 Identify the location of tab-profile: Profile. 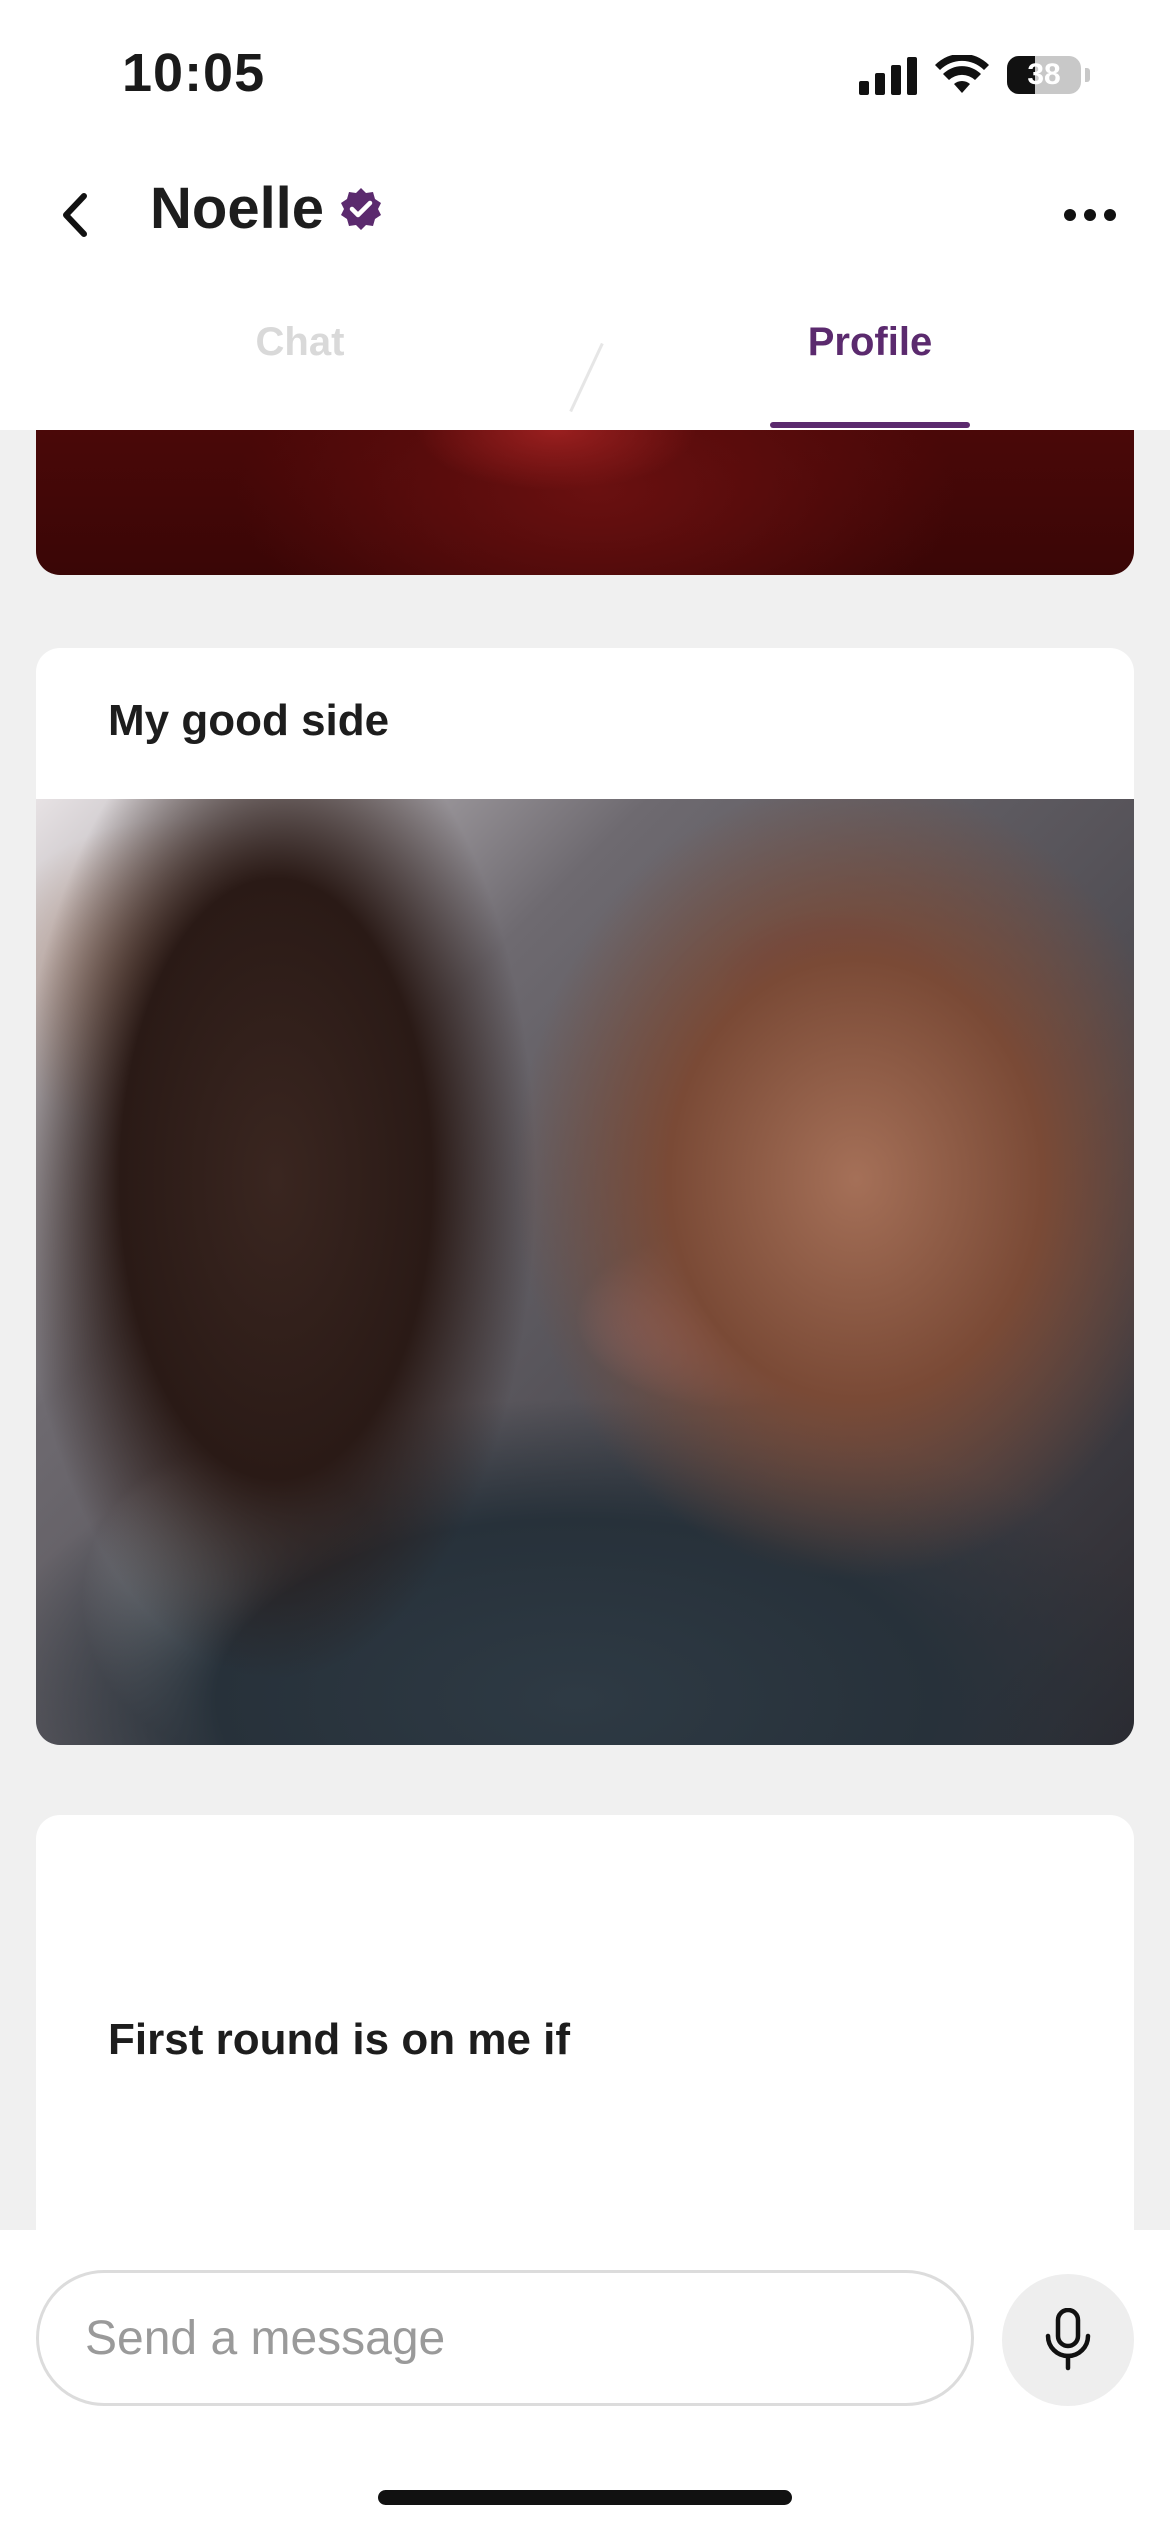
(870, 342).